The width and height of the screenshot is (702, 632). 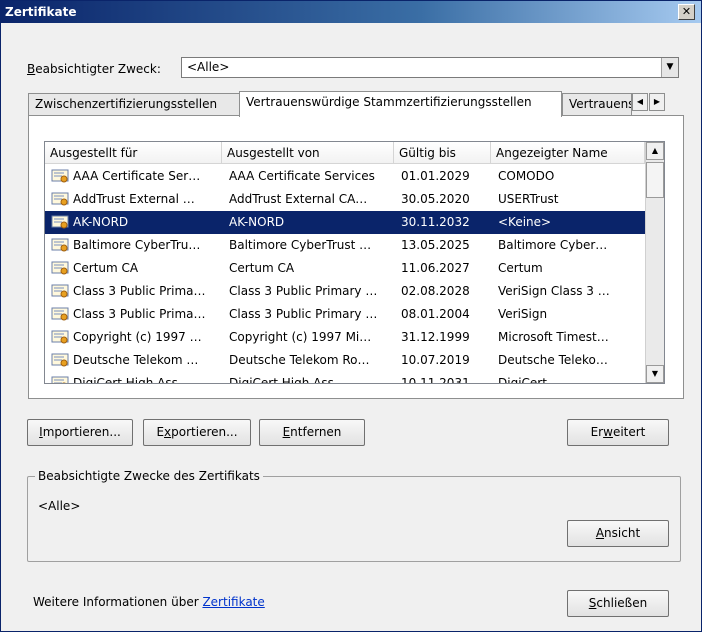 I want to click on cell-valid-until: 02.08.2028, so click(x=435, y=291).